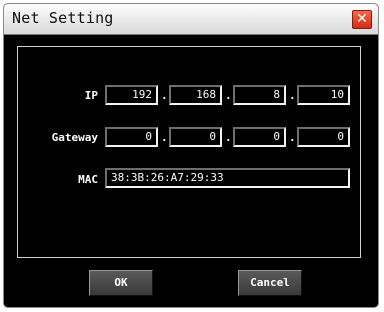 This screenshot has width=384, height=312. Describe the element at coordinates (195, 137) in the screenshot. I see `gateway-octet-2: 0` at that location.